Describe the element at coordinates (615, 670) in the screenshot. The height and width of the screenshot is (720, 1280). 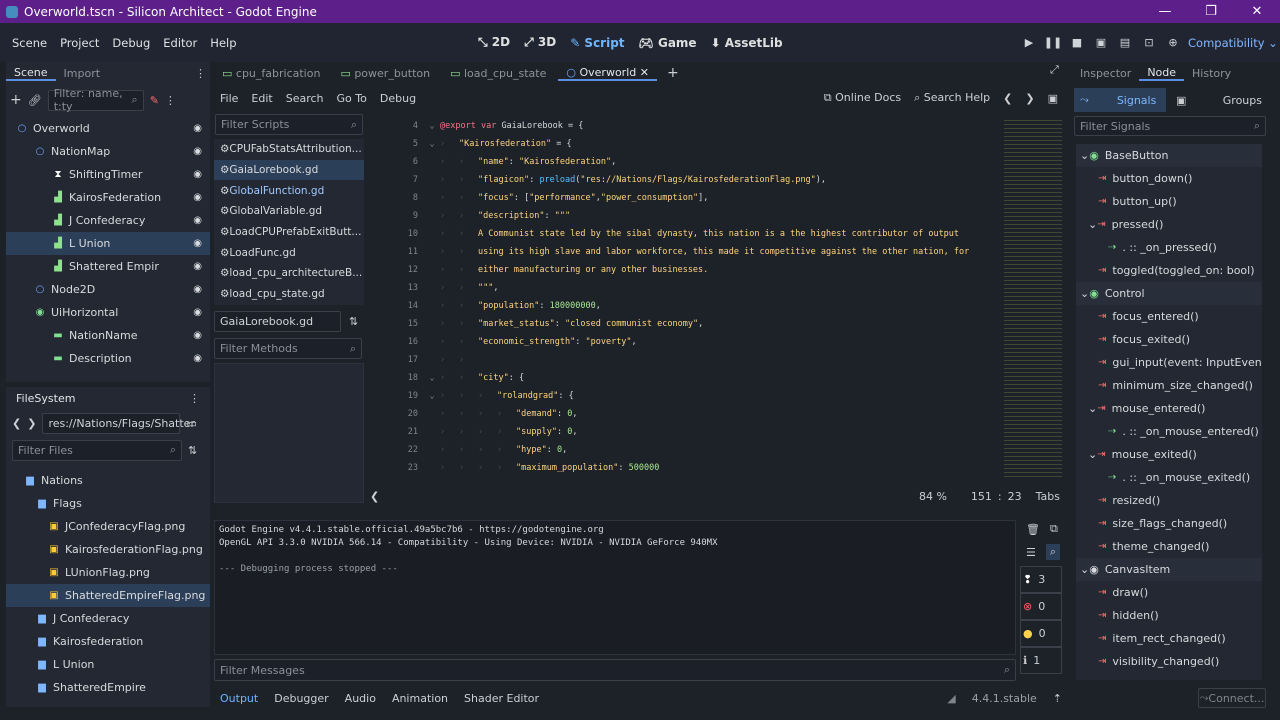
I see `filter-messages-input: Filter Messages ⌕` at that location.